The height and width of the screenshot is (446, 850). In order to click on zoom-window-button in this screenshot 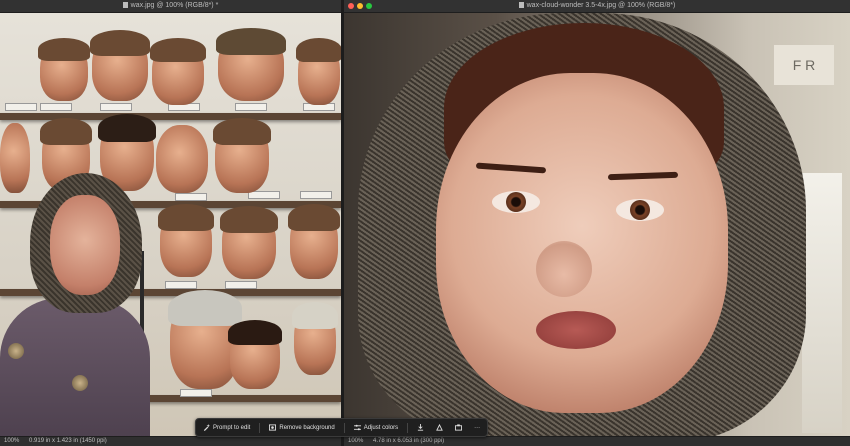, I will do `click(369, 6)`.